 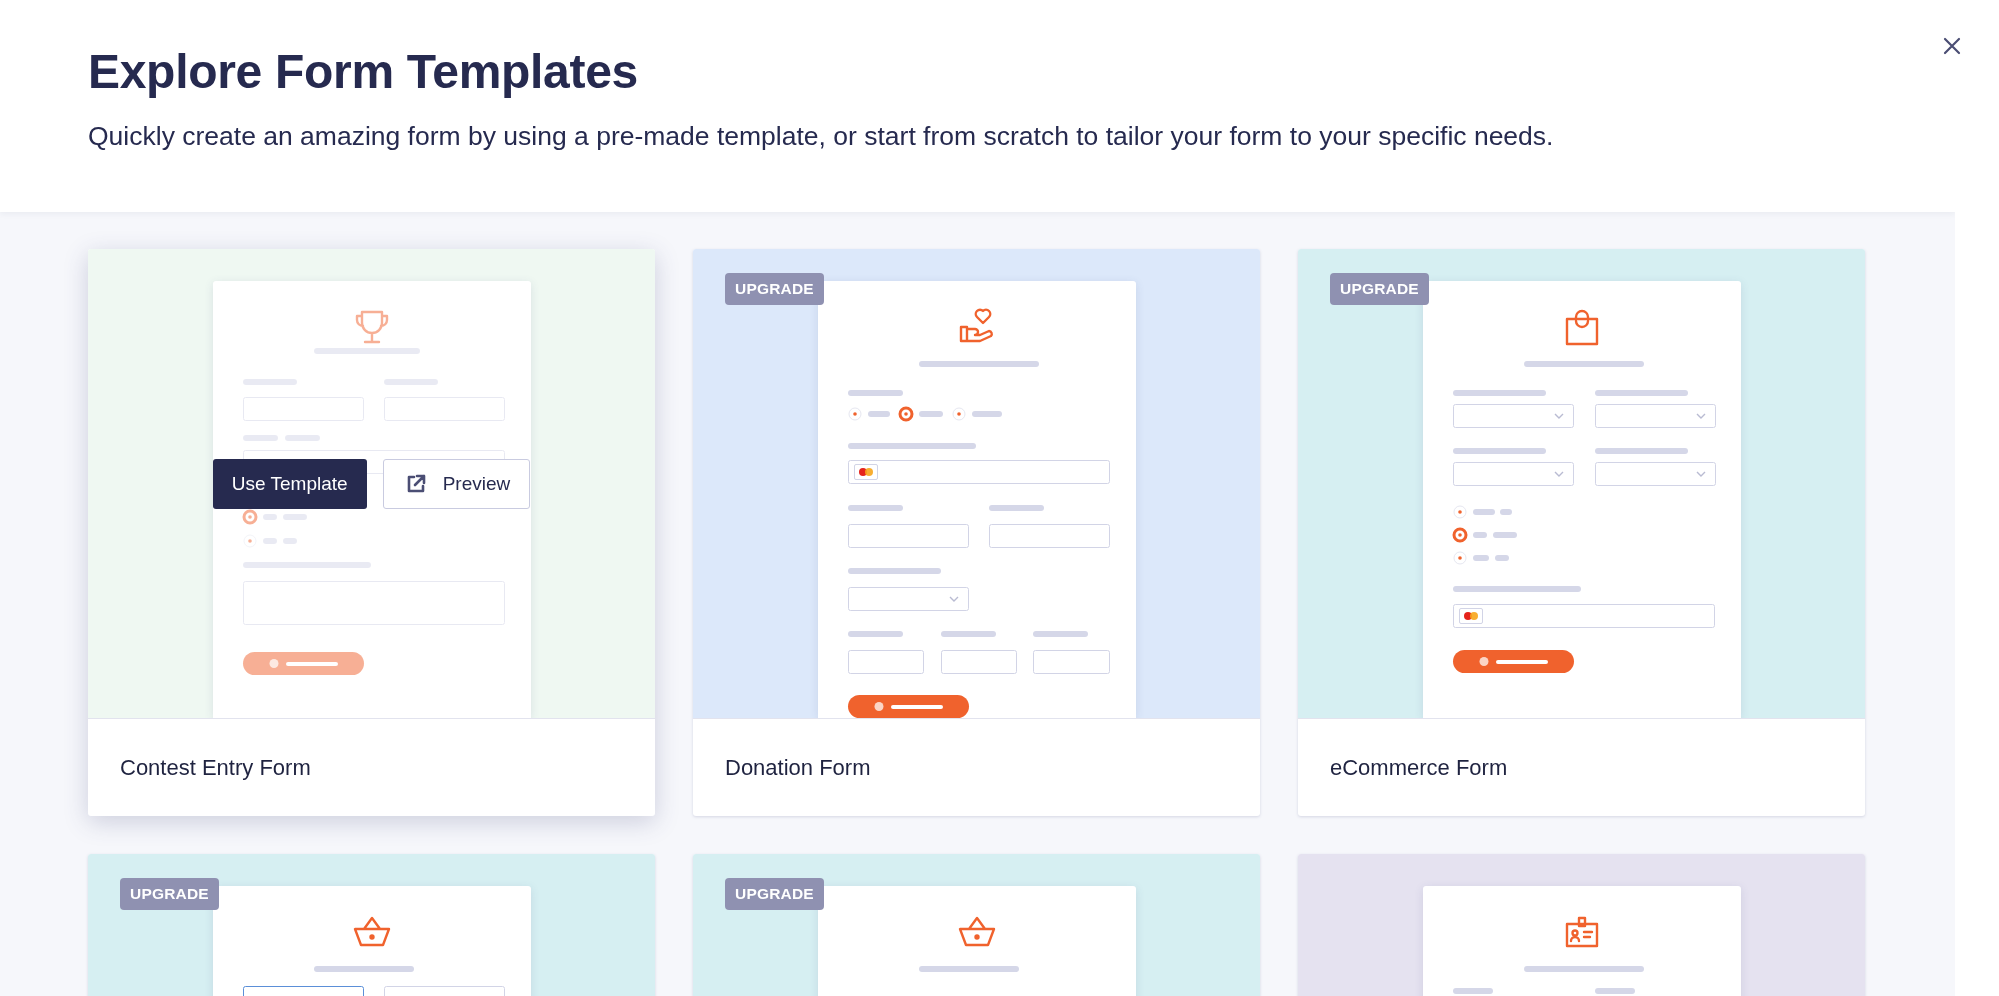 I want to click on use-template-button: Use Template, so click(x=289, y=483).